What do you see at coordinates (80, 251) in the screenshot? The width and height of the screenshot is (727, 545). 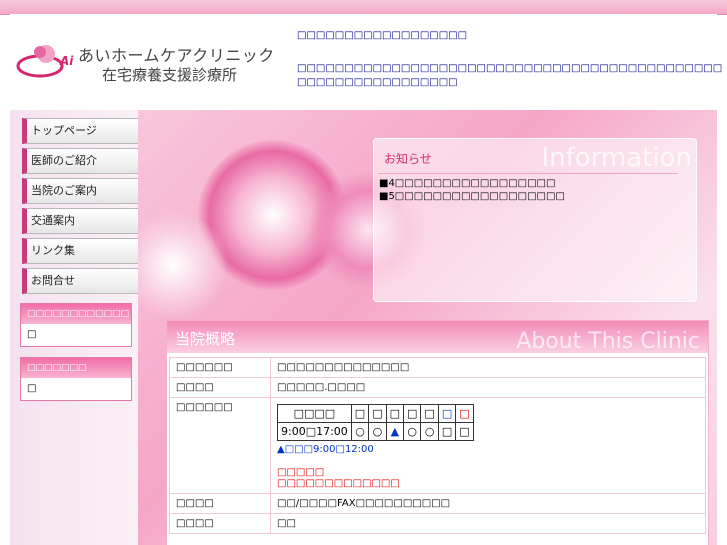 I see `nav-links: リンク集` at bounding box center [80, 251].